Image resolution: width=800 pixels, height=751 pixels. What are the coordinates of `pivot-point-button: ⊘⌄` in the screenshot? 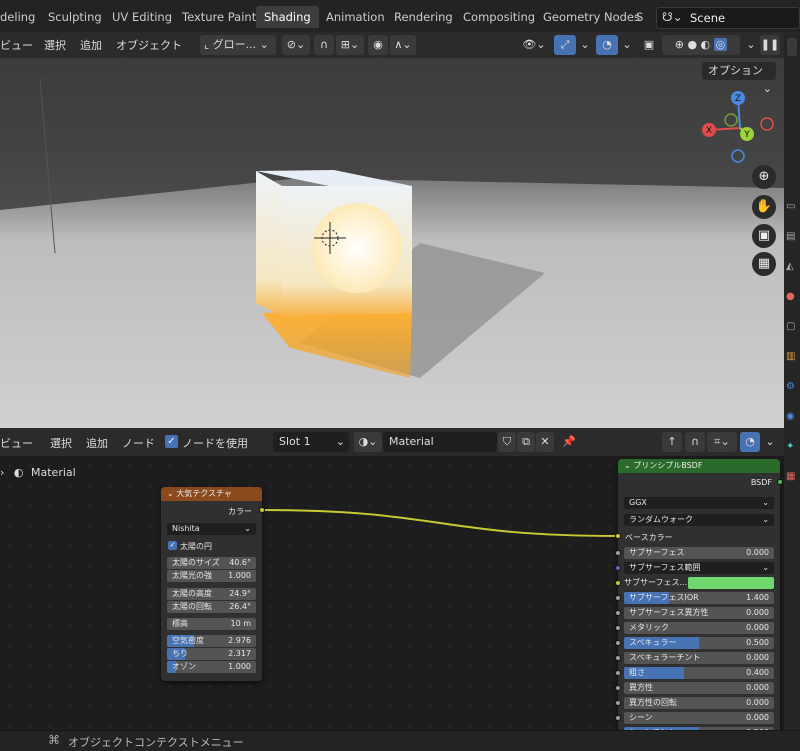 It's located at (296, 45).